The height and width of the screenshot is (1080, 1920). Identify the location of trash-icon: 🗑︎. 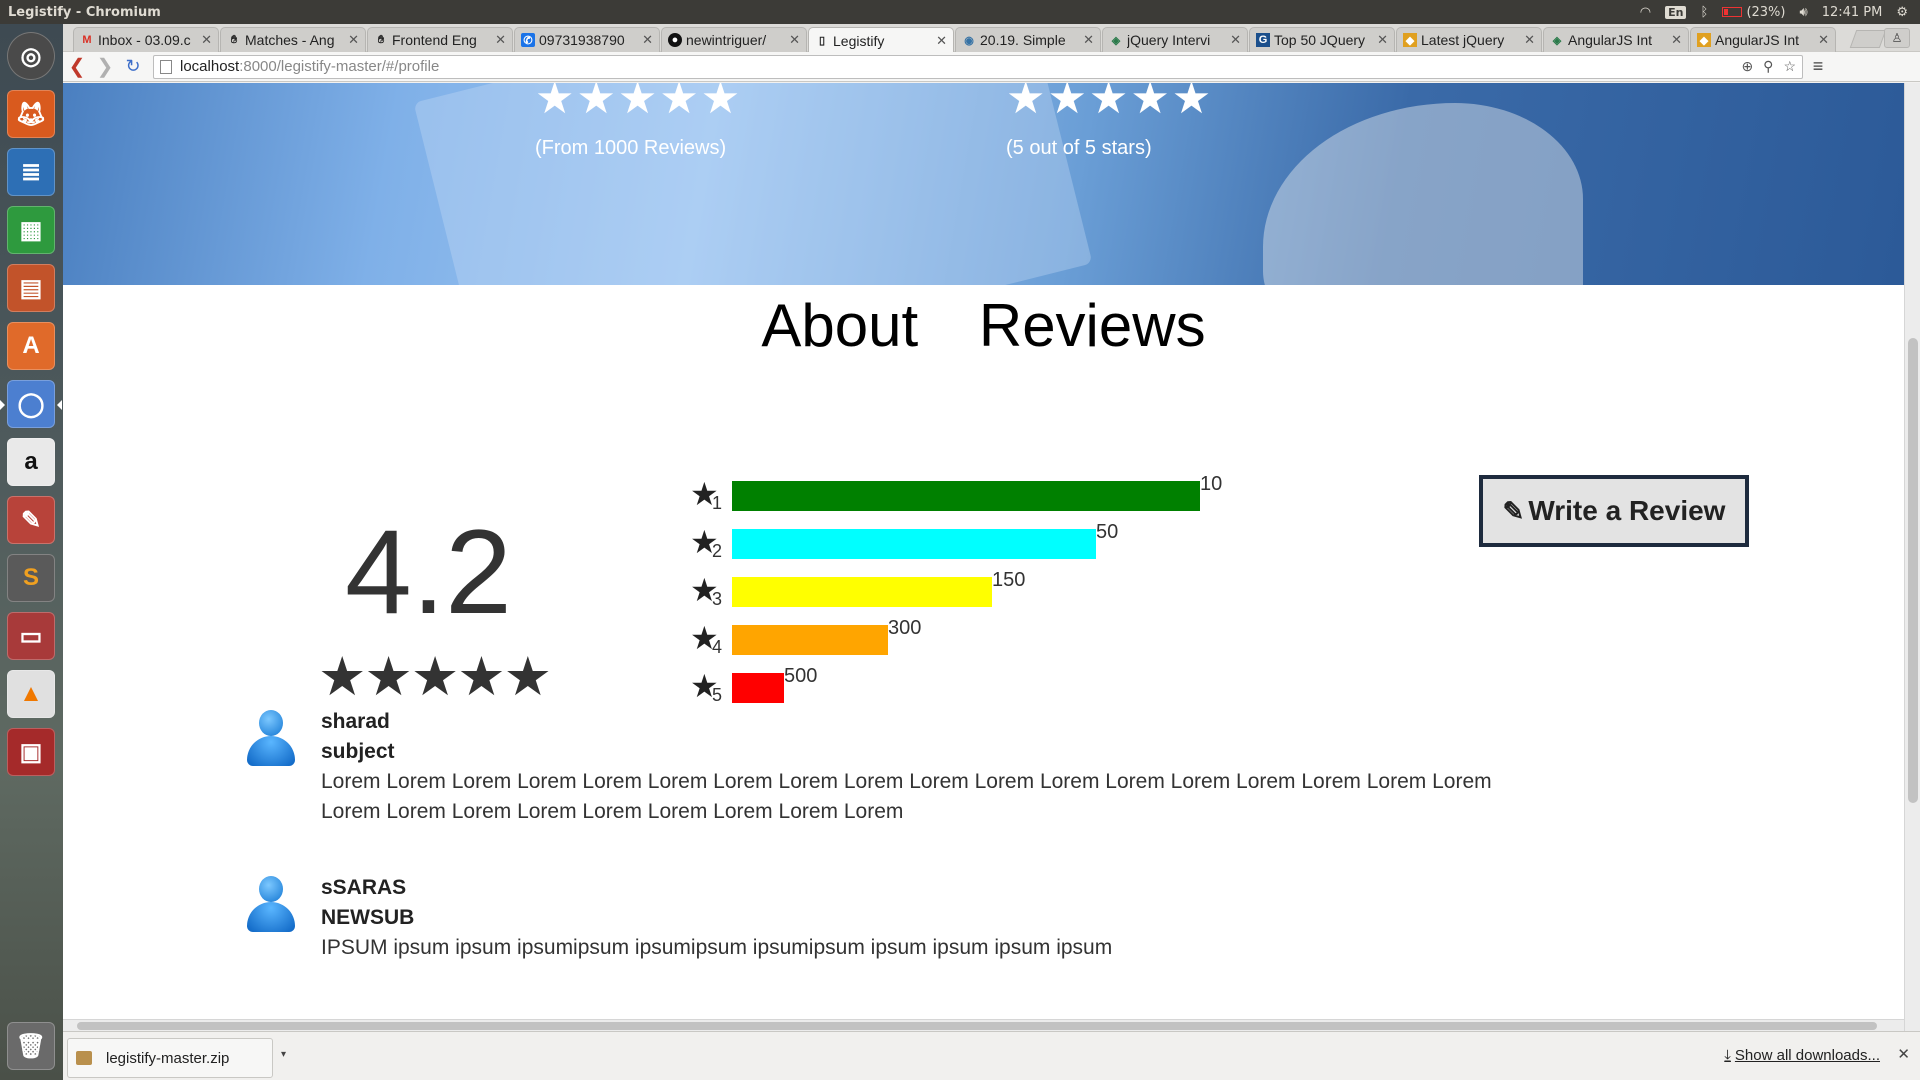
(31, 1046).